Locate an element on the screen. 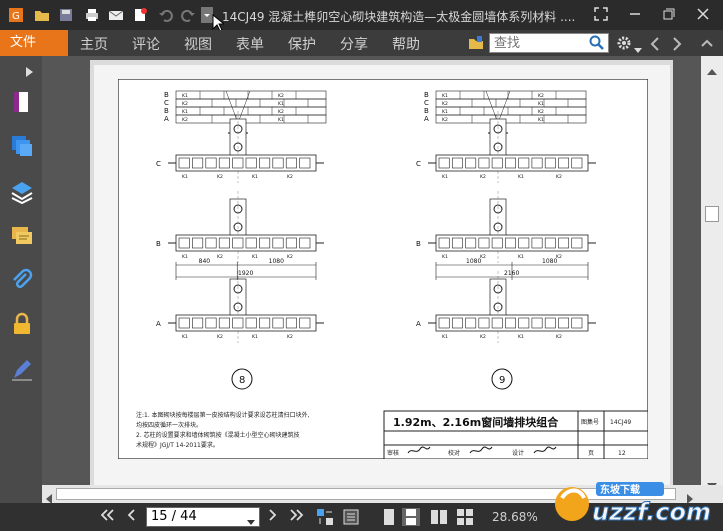 The height and width of the screenshot is (531, 723). last-page-button is located at coordinates (297, 517).